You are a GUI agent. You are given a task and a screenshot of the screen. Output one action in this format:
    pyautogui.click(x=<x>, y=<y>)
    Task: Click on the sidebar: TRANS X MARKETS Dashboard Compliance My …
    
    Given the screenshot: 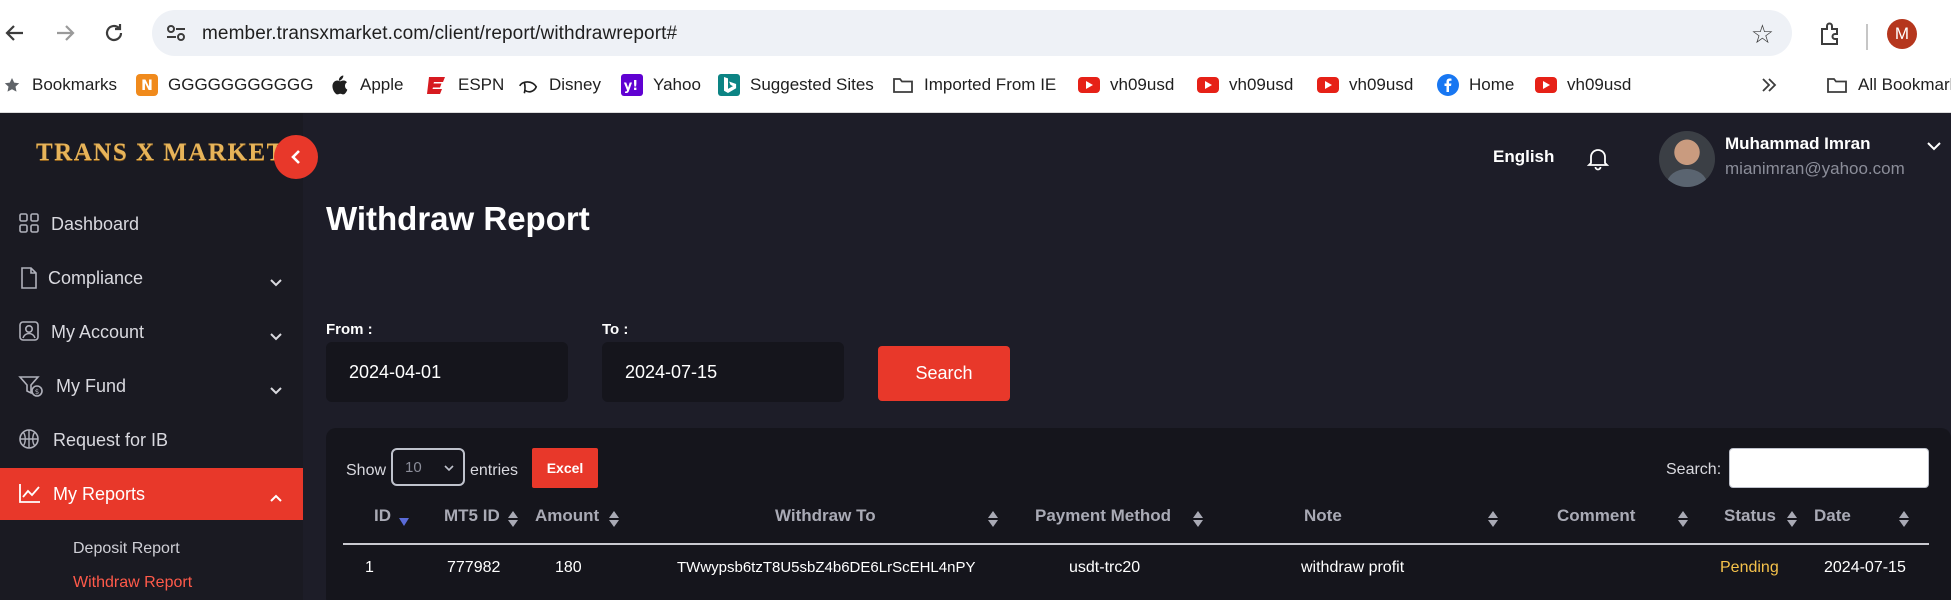 What is the action you would take?
    pyautogui.click(x=159, y=356)
    